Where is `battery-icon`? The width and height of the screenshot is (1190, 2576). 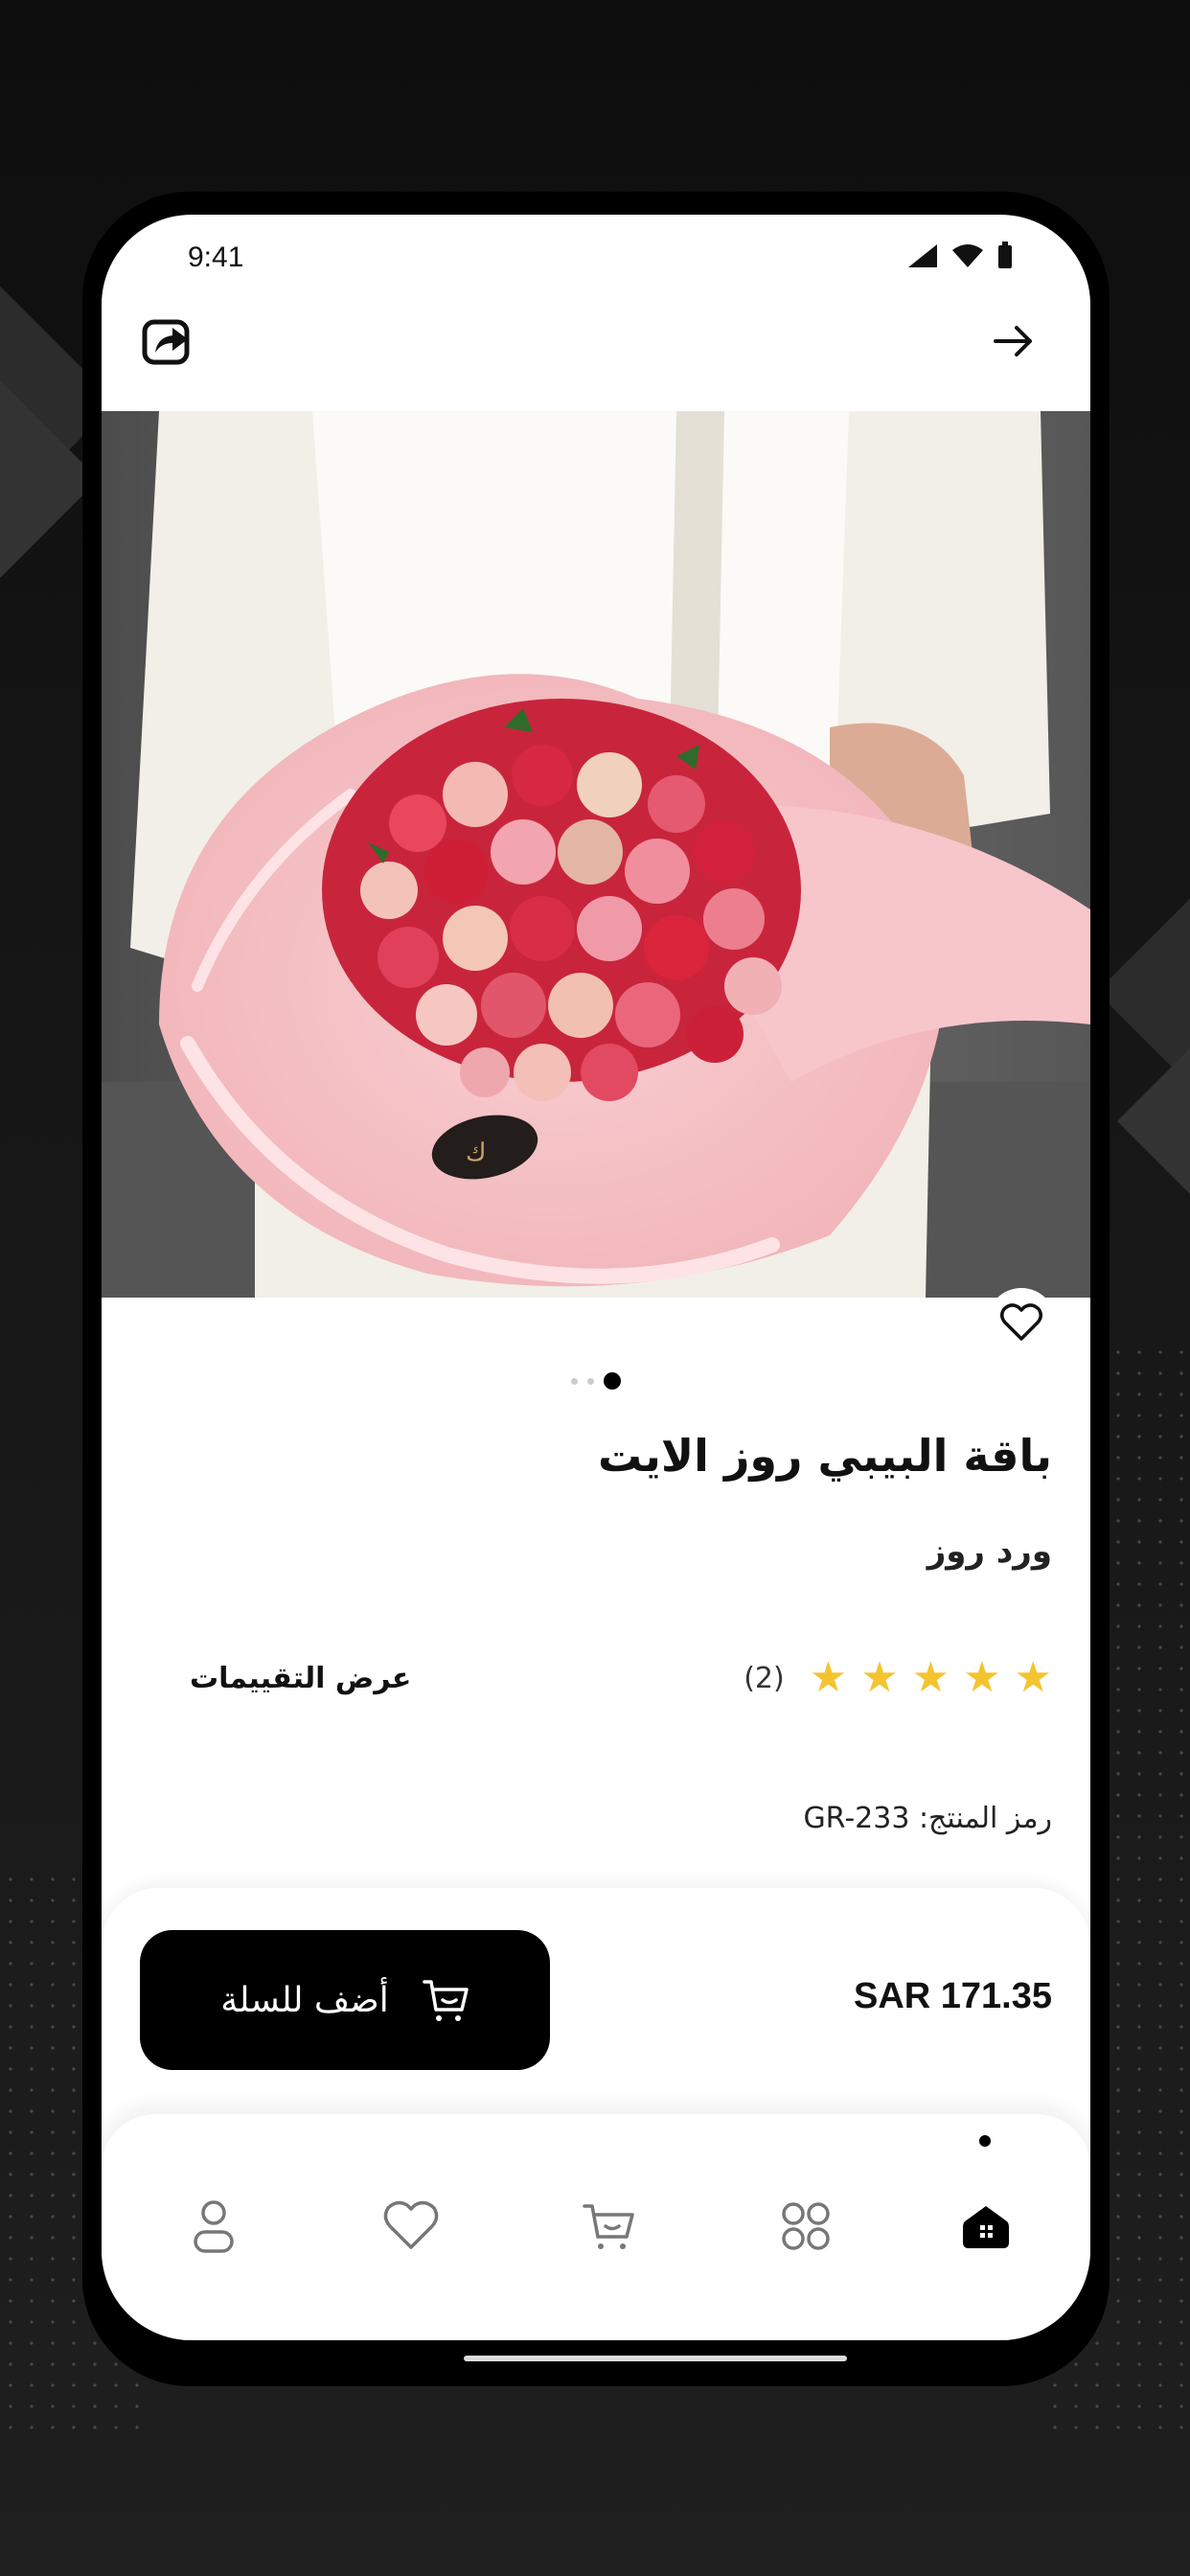 battery-icon is located at coordinates (1005, 255).